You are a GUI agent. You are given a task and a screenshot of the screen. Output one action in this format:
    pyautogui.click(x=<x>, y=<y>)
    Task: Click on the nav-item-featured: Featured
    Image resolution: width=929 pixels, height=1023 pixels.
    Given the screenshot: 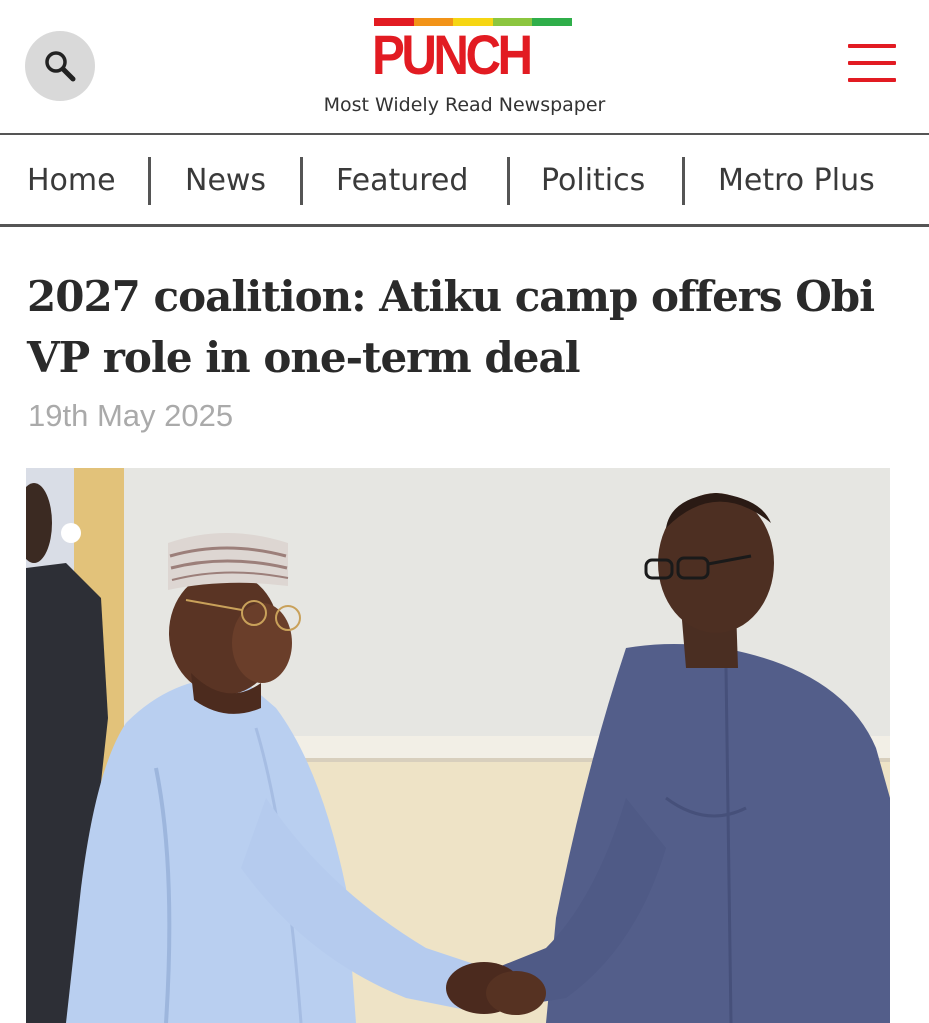 What is the action you would take?
    pyautogui.click(x=402, y=180)
    